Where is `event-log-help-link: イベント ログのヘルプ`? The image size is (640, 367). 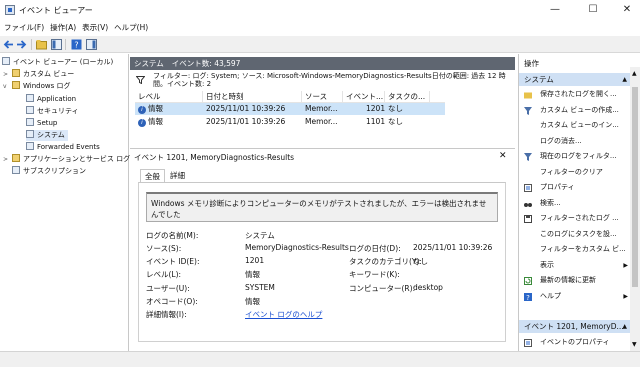 event-log-help-link: イベント ログのヘルプ is located at coordinates (283, 314).